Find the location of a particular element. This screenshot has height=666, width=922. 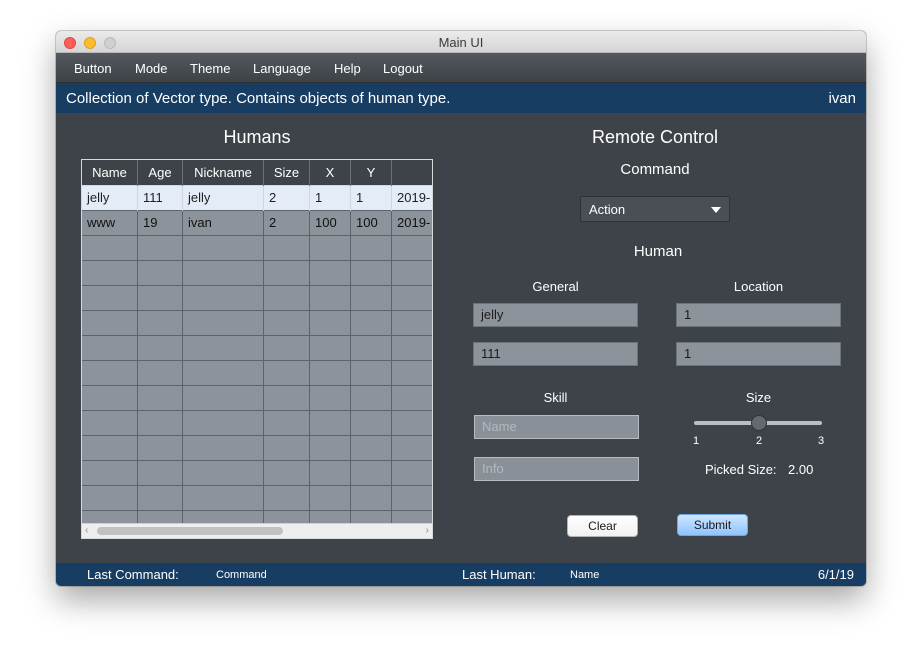

title-bar: Main UI is located at coordinates (461, 42).